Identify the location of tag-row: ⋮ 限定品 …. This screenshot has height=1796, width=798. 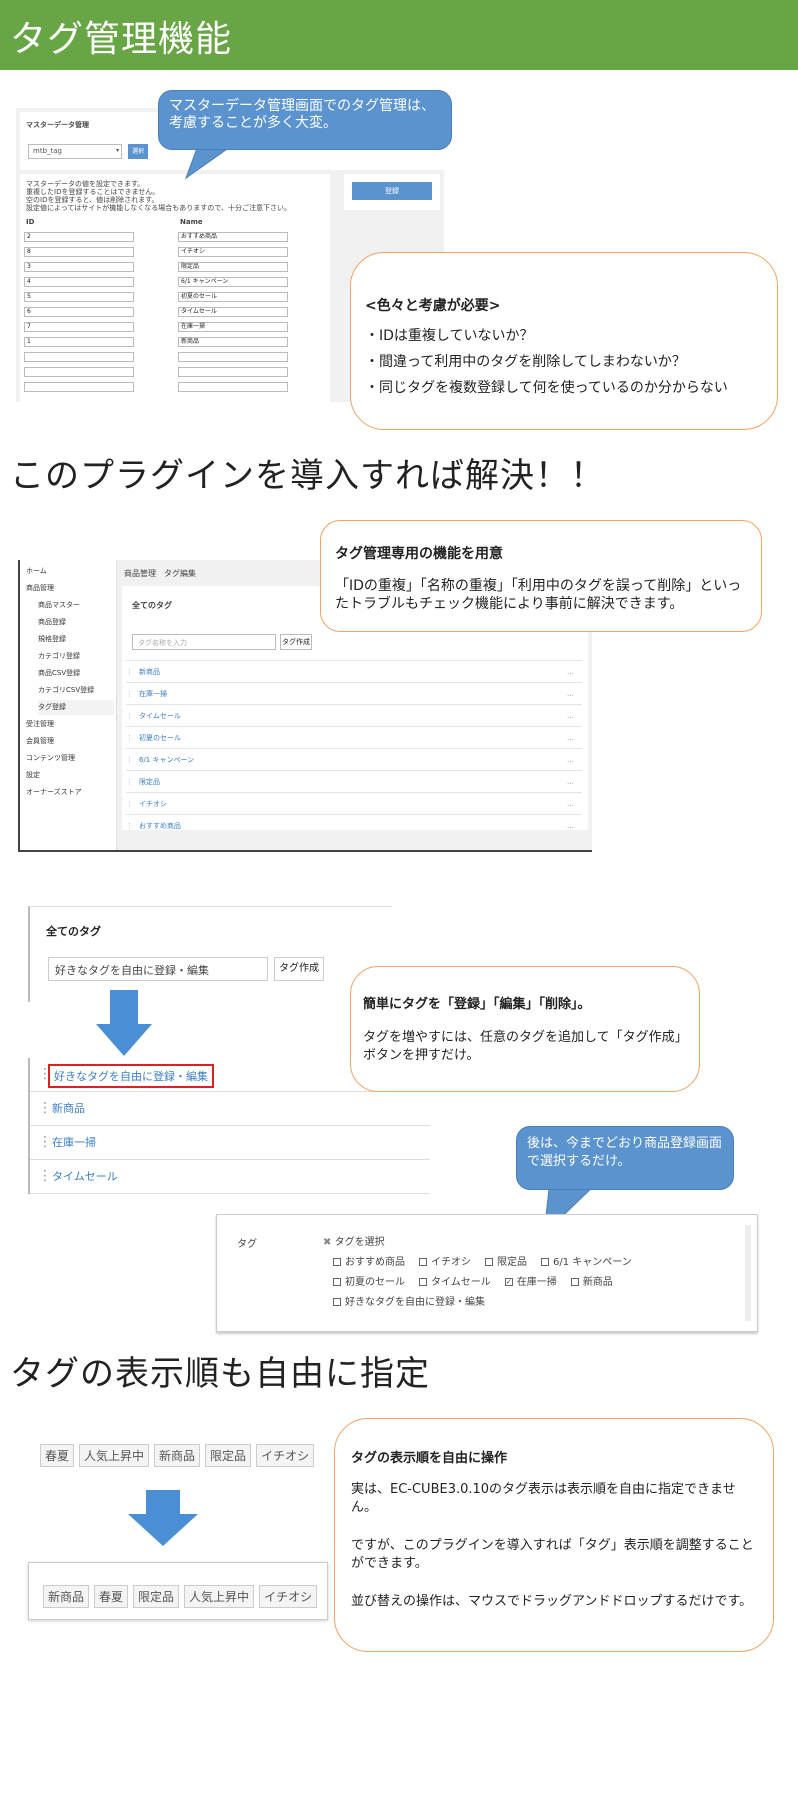
(354, 781).